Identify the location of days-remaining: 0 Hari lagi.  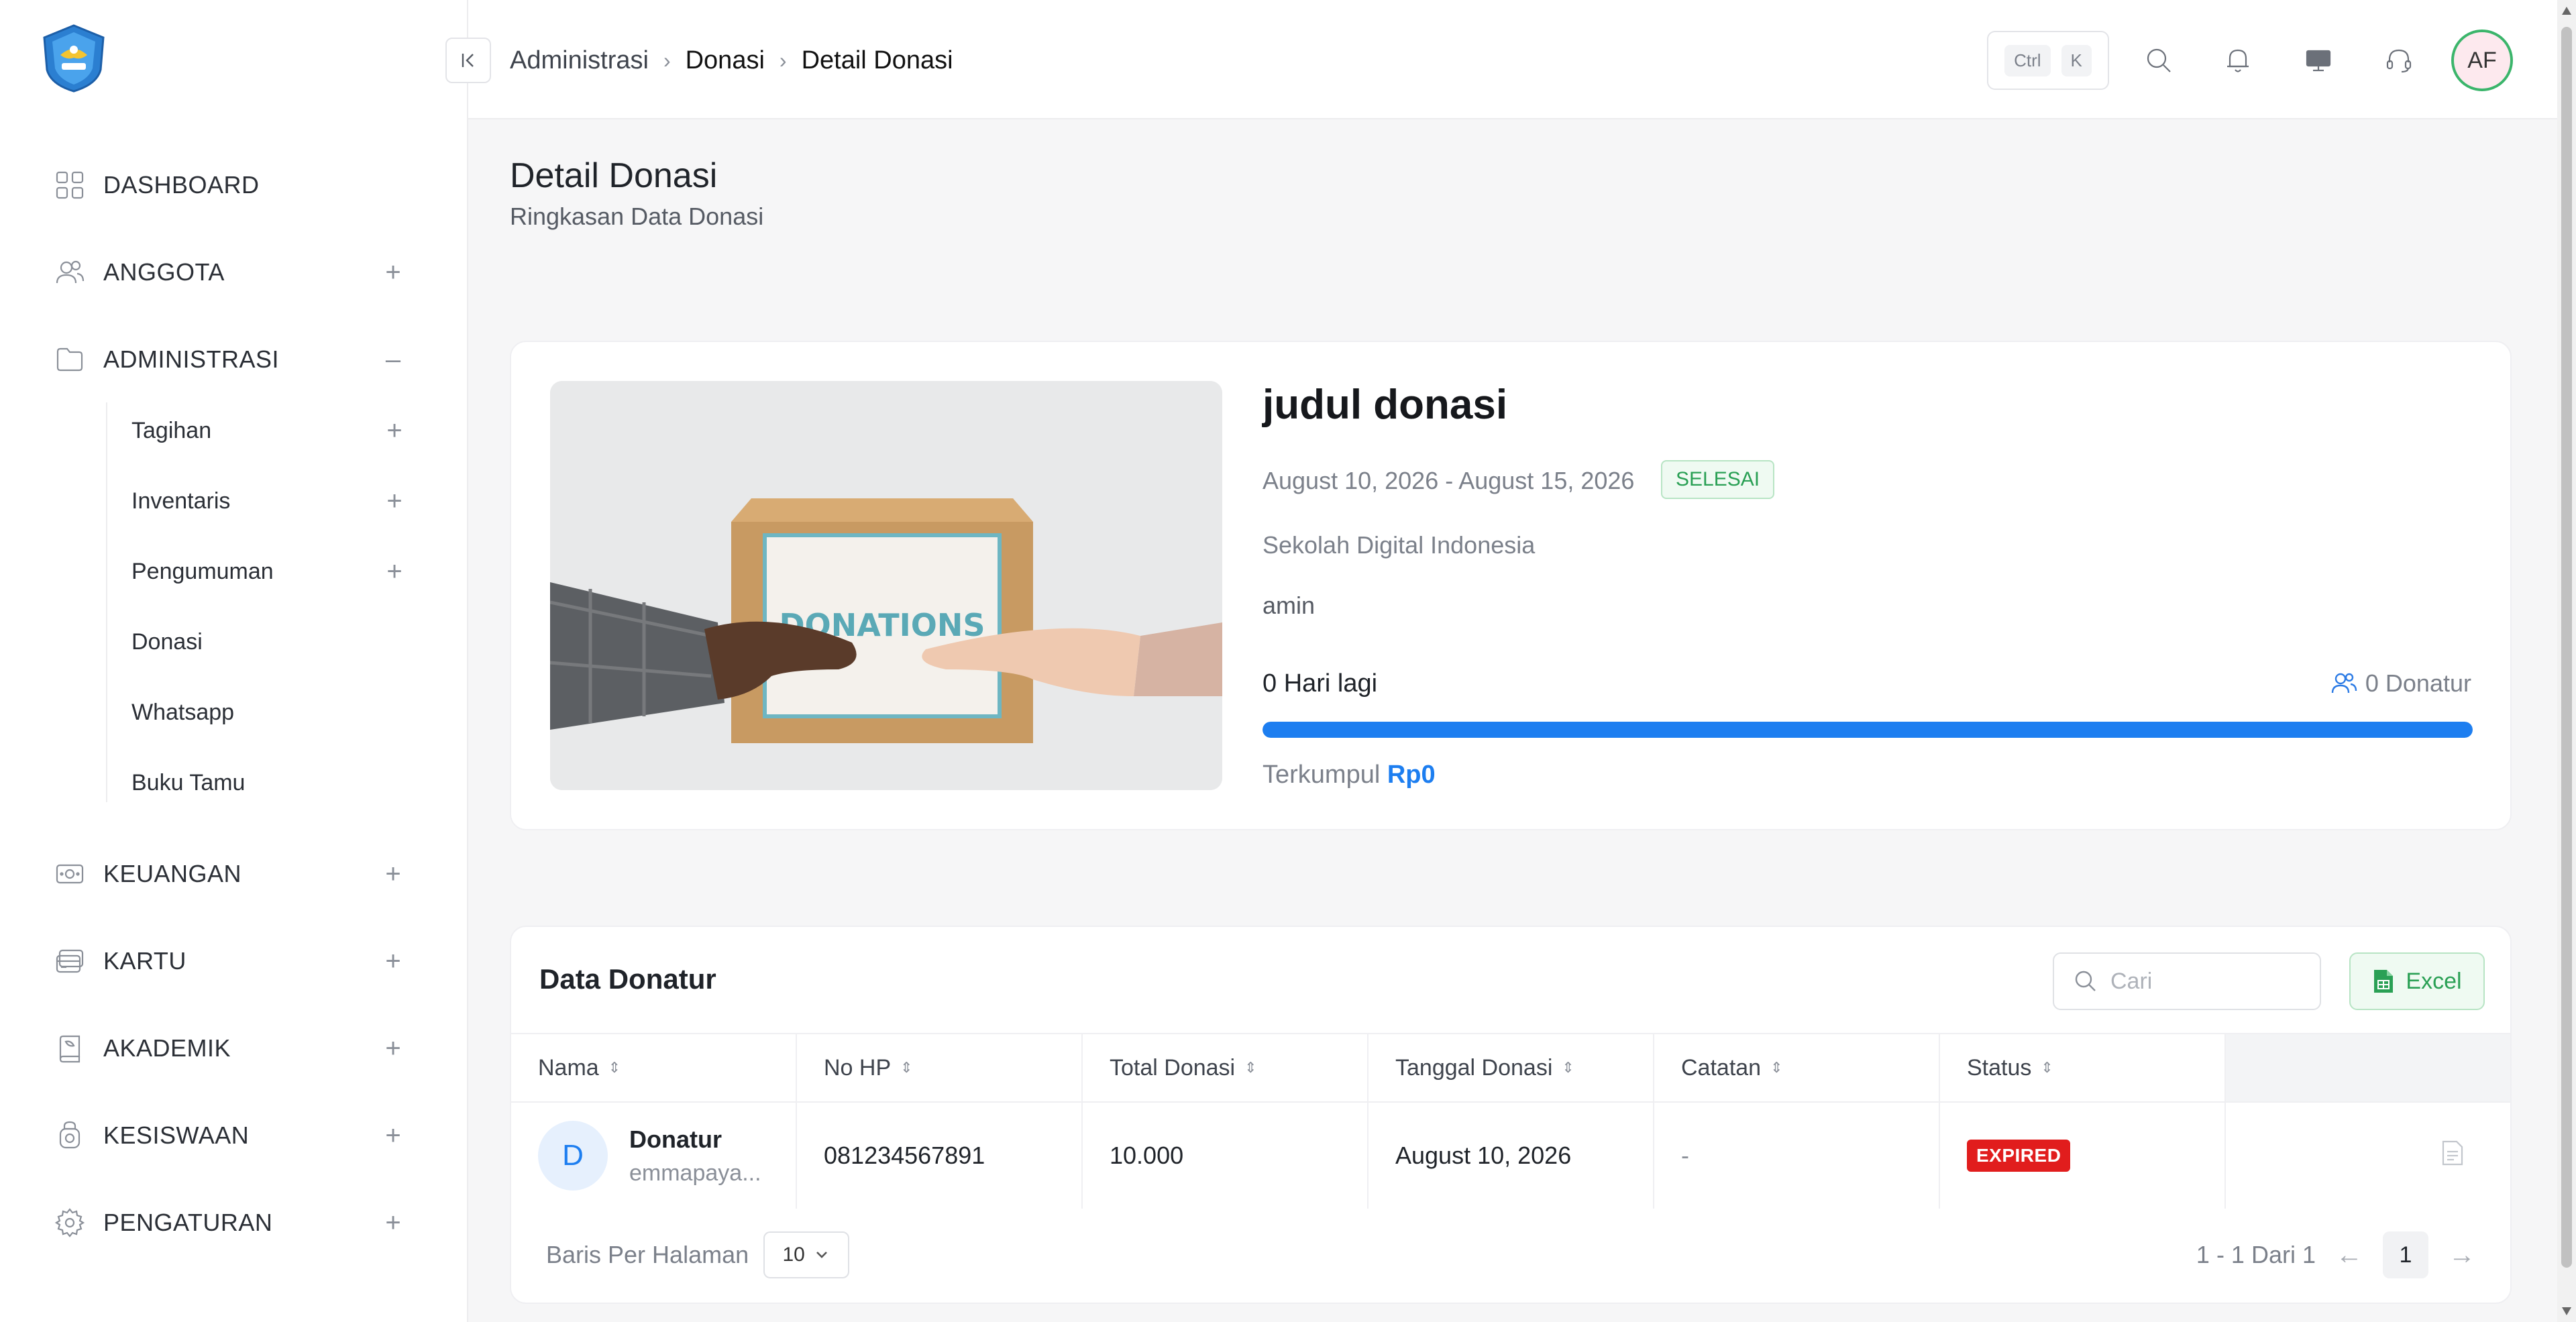
(1320, 683).